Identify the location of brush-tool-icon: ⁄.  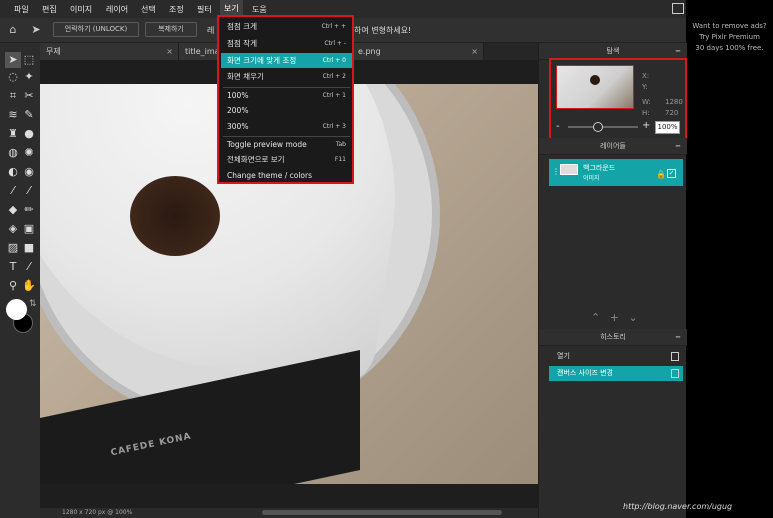
(29, 191).